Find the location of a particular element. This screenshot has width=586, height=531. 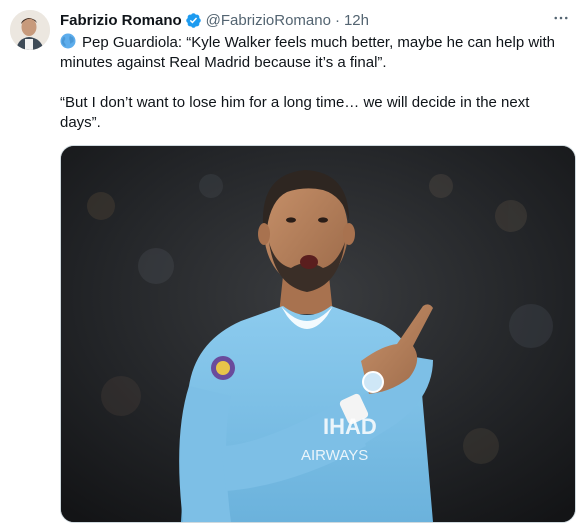

author-avatar is located at coordinates (30, 30).